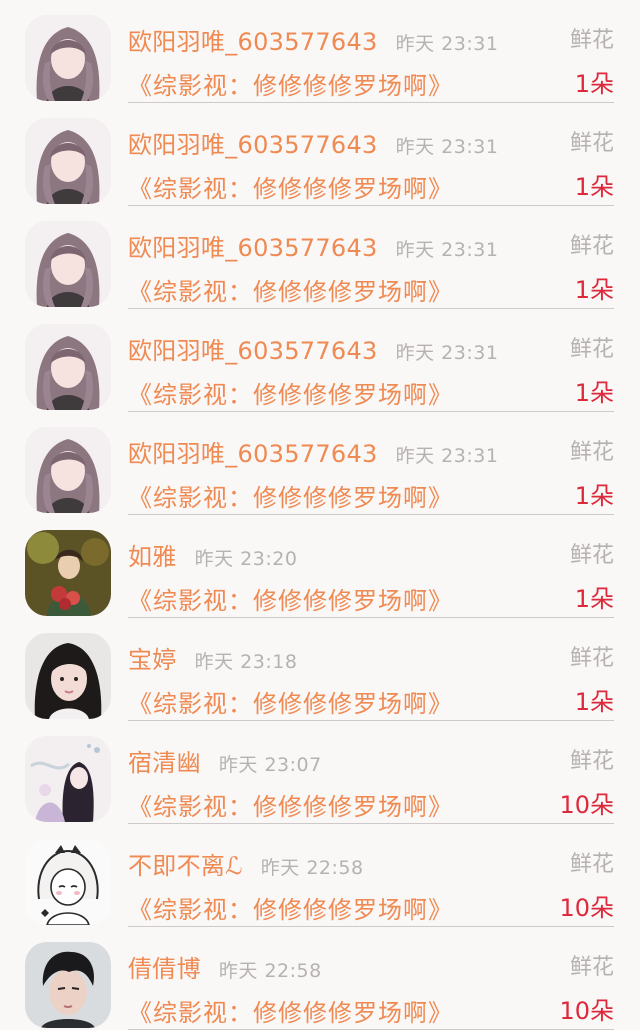  What do you see at coordinates (246, 662) in the screenshot?
I see `gift-time: 昨天 23:18` at bounding box center [246, 662].